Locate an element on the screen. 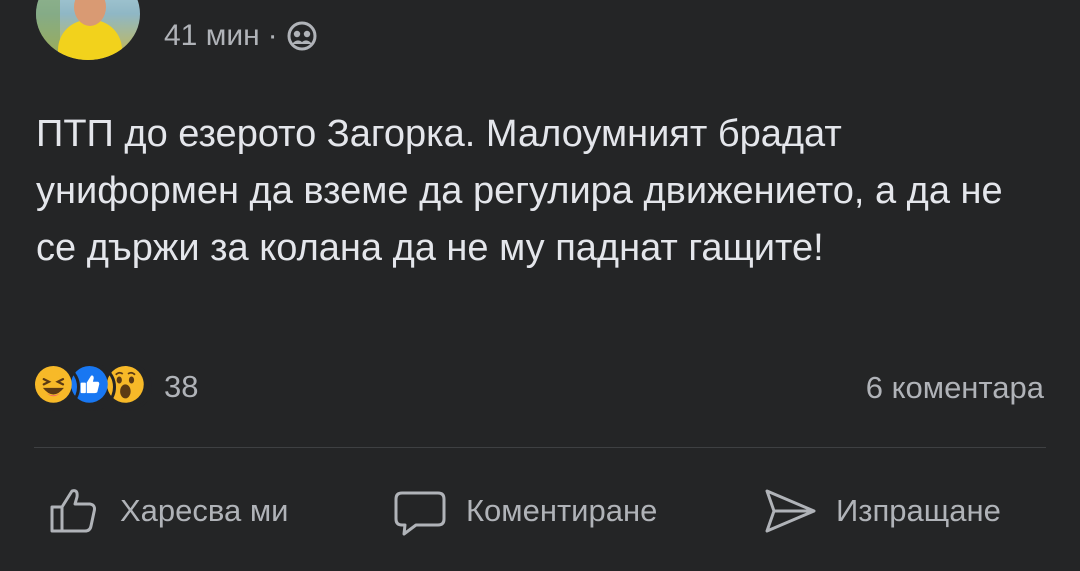  friends-icon is located at coordinates (302, 36).